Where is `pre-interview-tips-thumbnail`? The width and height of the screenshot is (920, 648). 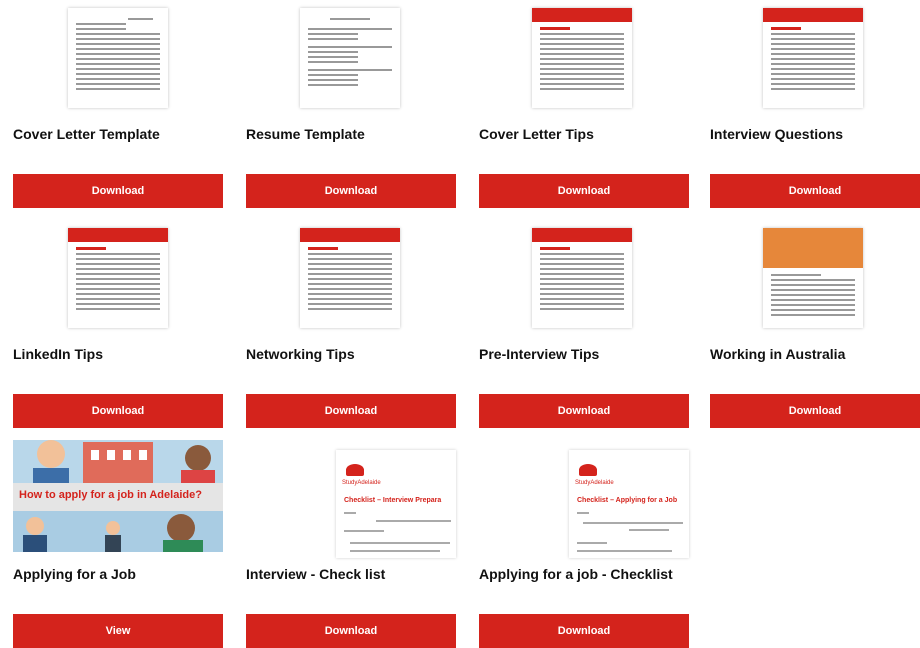 pre-interview-tips-thumbnail is located at coordinates (584, 279).